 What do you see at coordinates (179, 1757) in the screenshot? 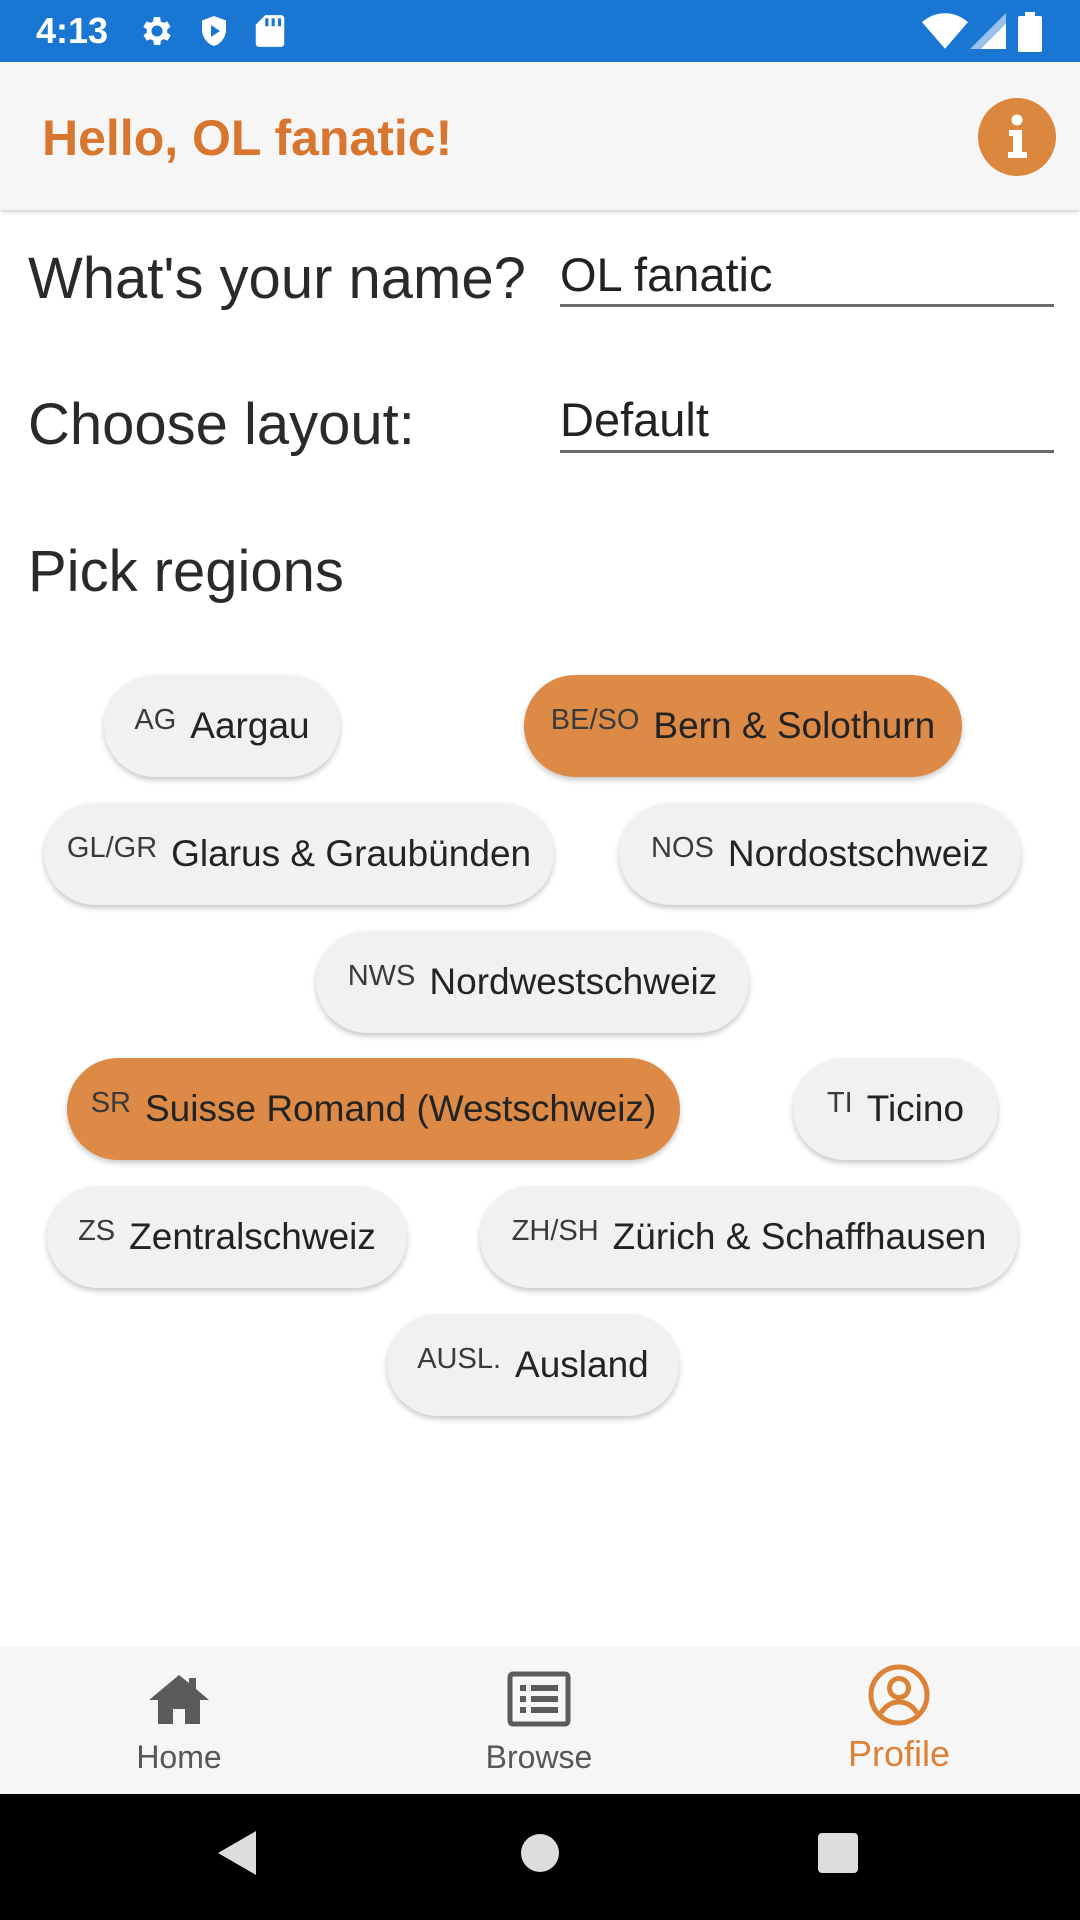
I see `nav-label-home: Home` at bounding box center [179, 1757].